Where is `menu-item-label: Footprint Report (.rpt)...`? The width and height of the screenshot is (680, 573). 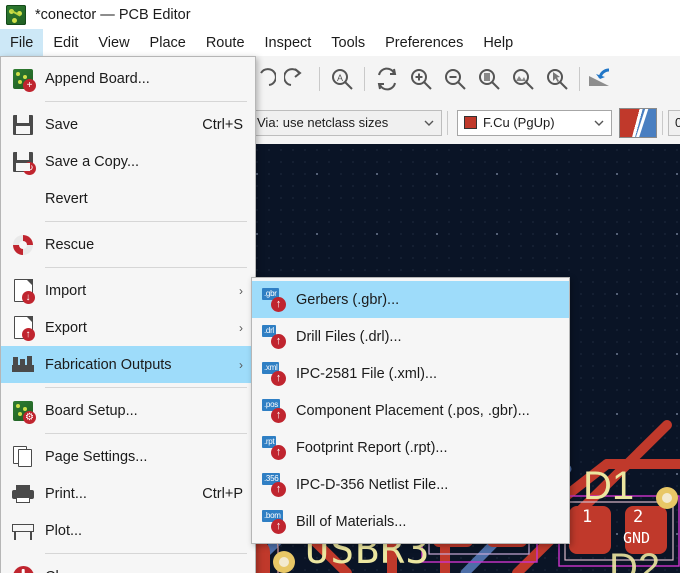
menu-item-label: Footprint Report (.rpt)... is located at coordinates (372, 447).